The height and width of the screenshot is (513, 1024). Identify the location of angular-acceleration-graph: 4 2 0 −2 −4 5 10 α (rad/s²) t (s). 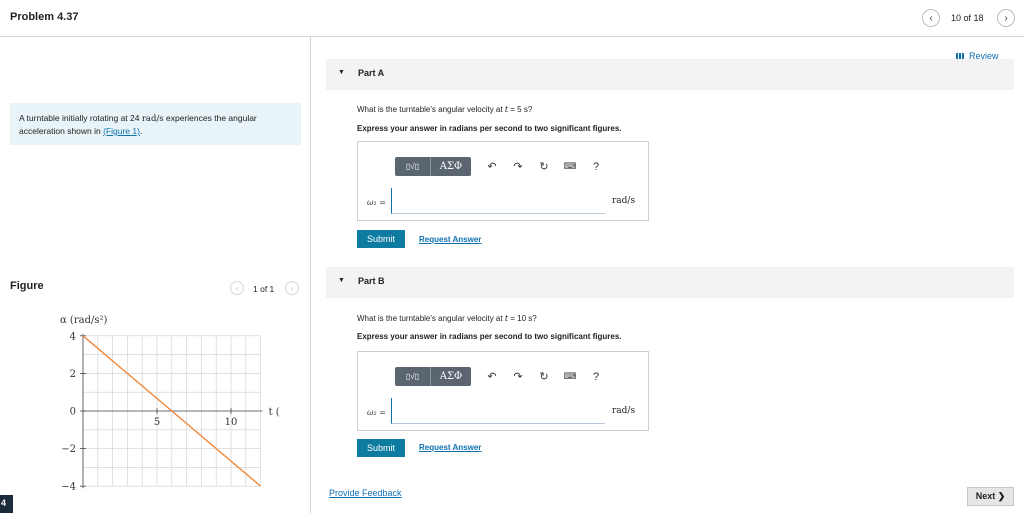
(170, 404).